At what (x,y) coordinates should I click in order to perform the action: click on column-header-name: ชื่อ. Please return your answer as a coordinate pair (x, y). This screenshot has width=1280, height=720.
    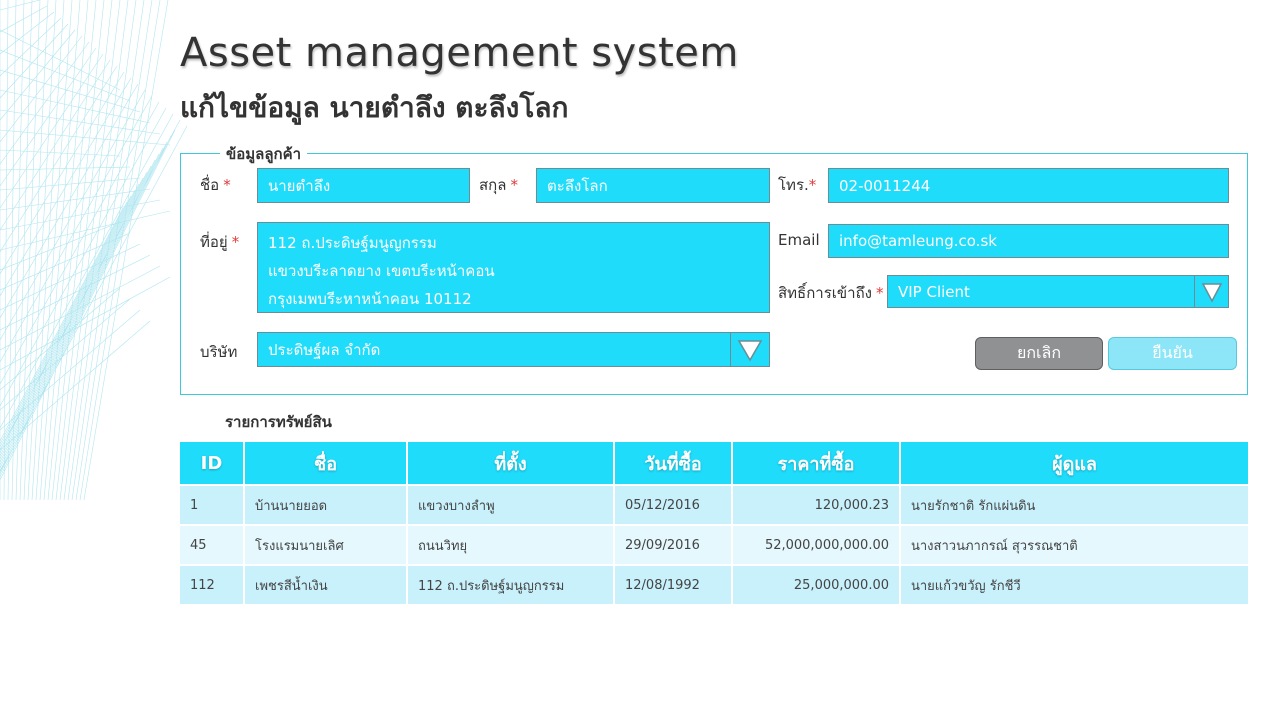
    Looking at the image, I should click on (326, 463).